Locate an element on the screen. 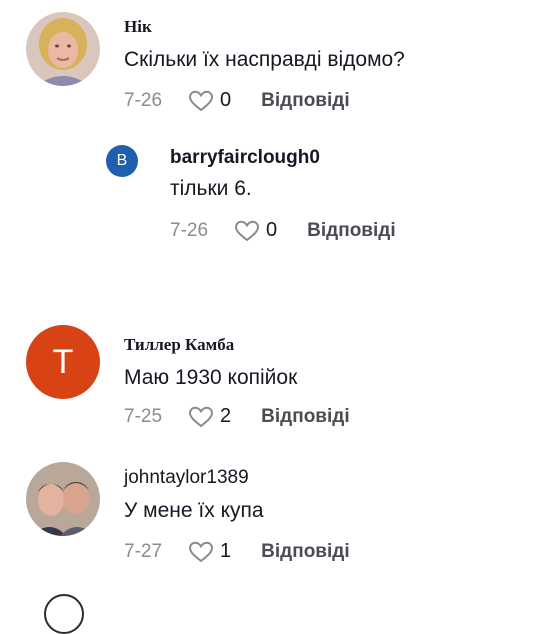 The height and width of the screenshot is (634, 556). like-button: 1 is located at coordinates (209, 551).